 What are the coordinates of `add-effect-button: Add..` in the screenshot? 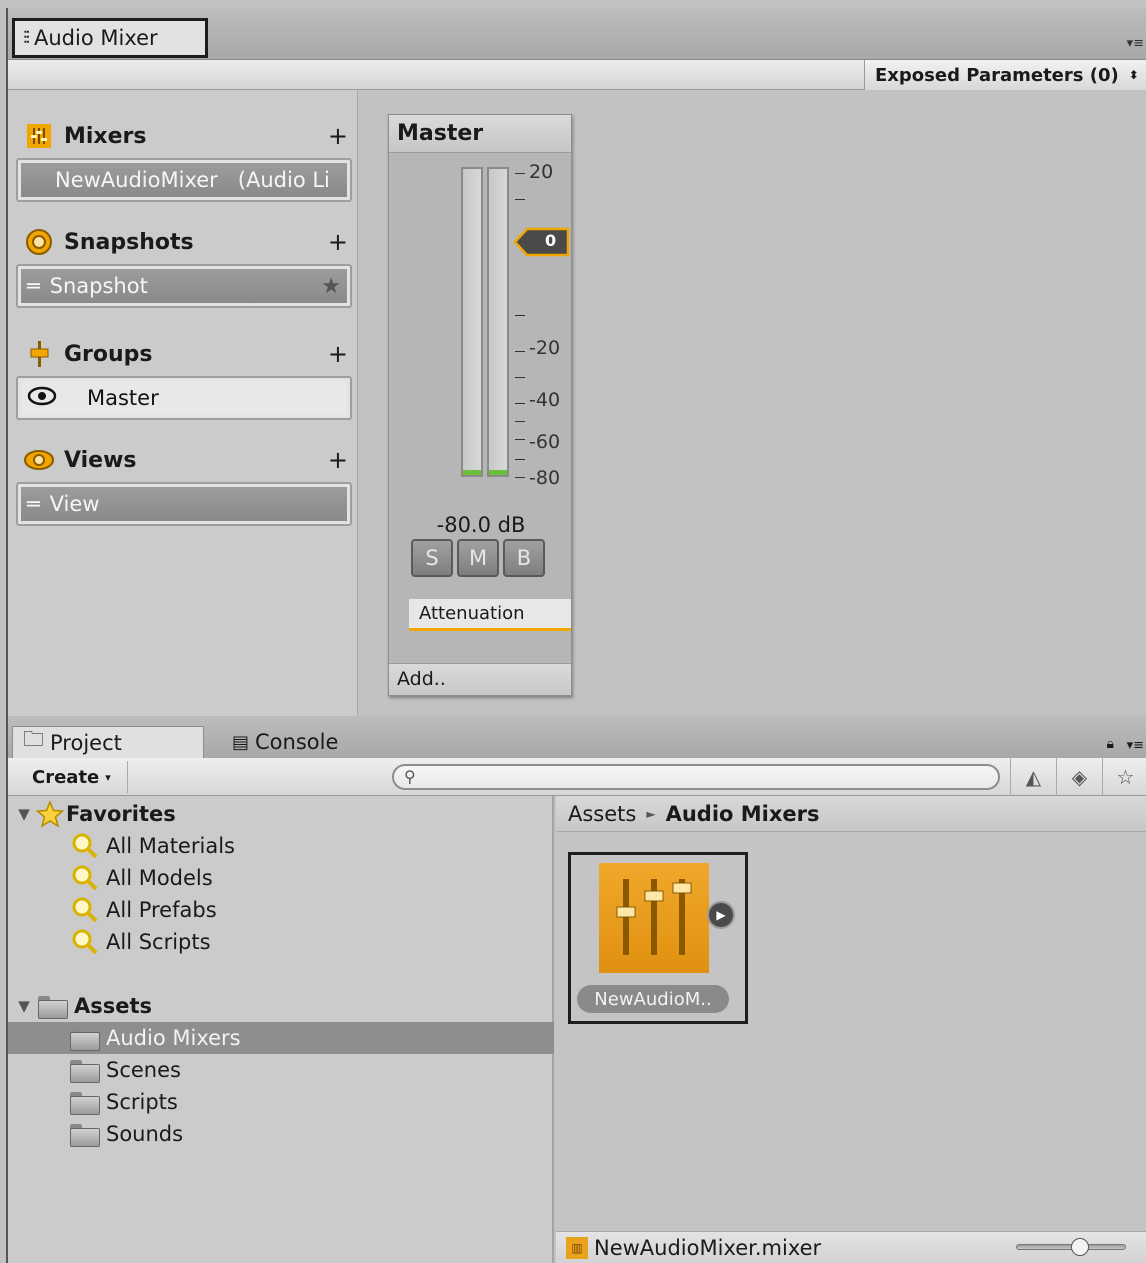 It's located at (480, 679).